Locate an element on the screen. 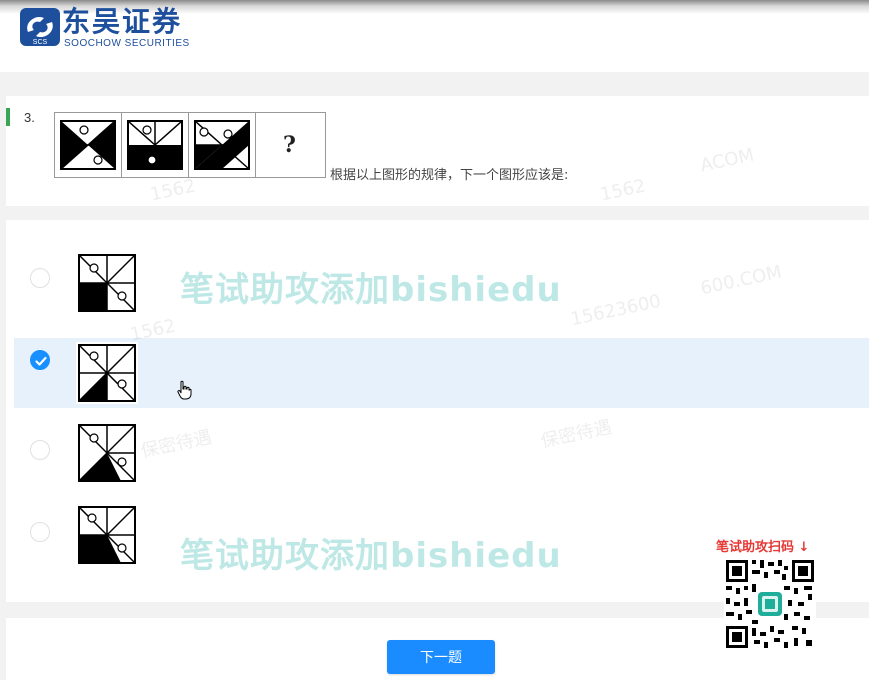 The width and height of the screenshot is (869, 680). option-a is located at coordinates (441, 279).